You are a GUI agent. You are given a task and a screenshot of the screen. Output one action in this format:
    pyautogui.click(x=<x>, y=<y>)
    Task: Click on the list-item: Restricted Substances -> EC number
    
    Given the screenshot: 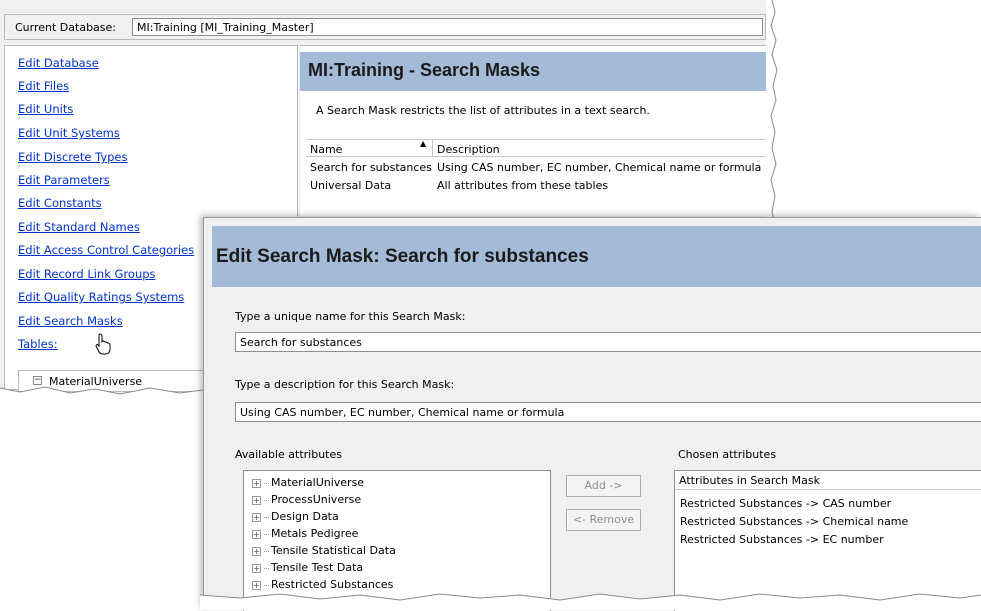 What is the action you would take?
    pyautogui.click(x=782, y=539)
    